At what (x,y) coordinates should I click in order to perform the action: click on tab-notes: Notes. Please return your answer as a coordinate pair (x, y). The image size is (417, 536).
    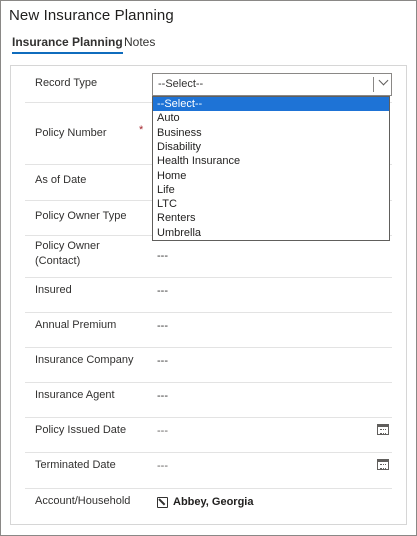
    Looking at the image, I should click on (139, 42).